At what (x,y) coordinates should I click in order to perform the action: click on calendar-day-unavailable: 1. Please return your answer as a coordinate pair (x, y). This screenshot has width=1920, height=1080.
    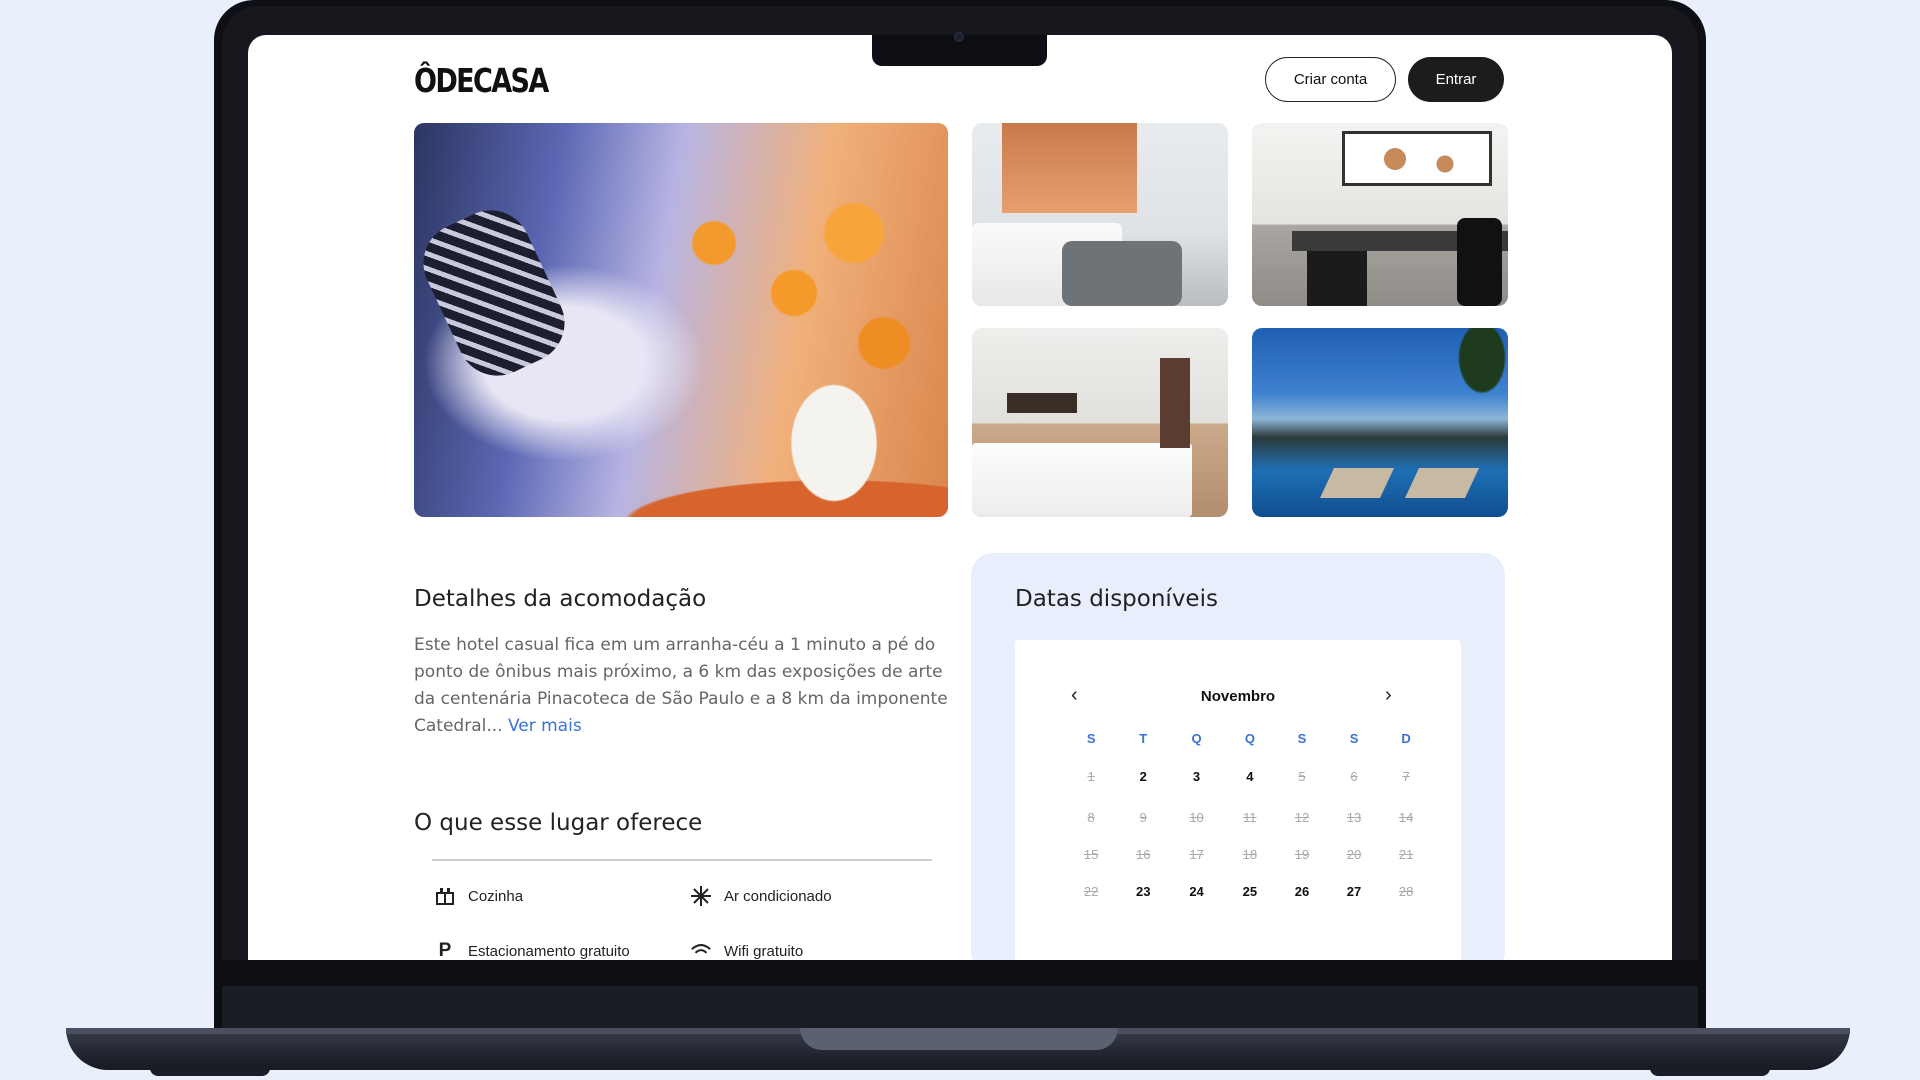
    Looking at the image, I should click on (1091, 776).